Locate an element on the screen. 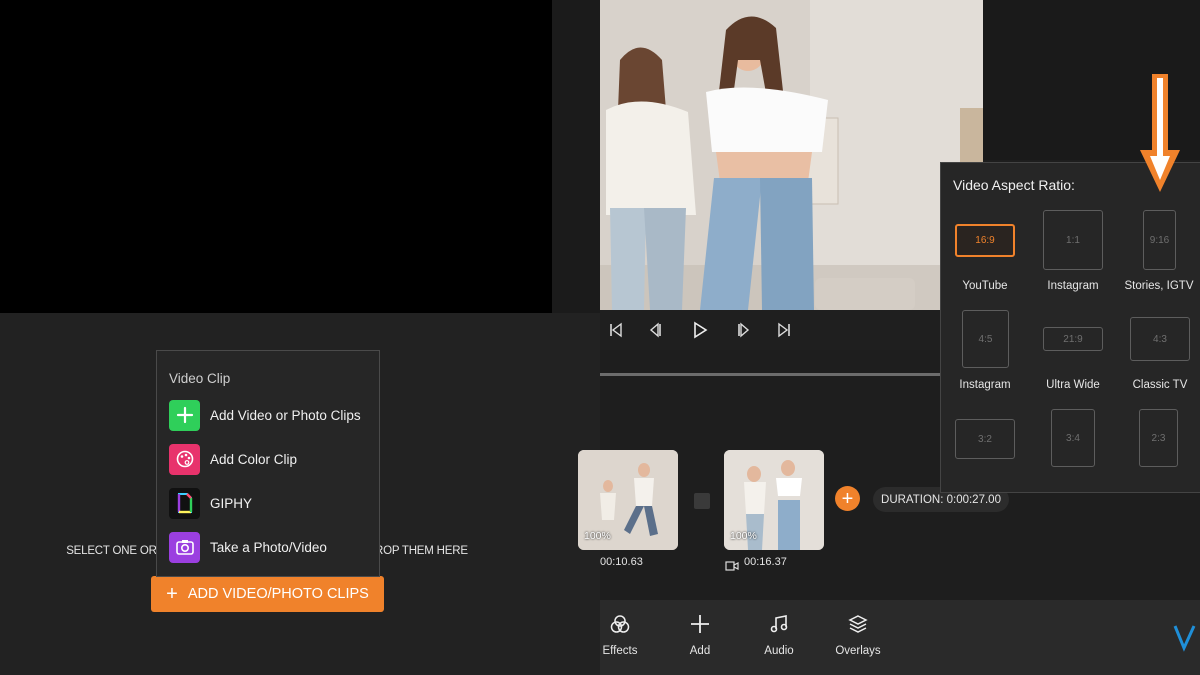 This screenshot has height=675, width=1200. menu-item-label: Add Video or Photo Clips is located at coordinates (285, 415).